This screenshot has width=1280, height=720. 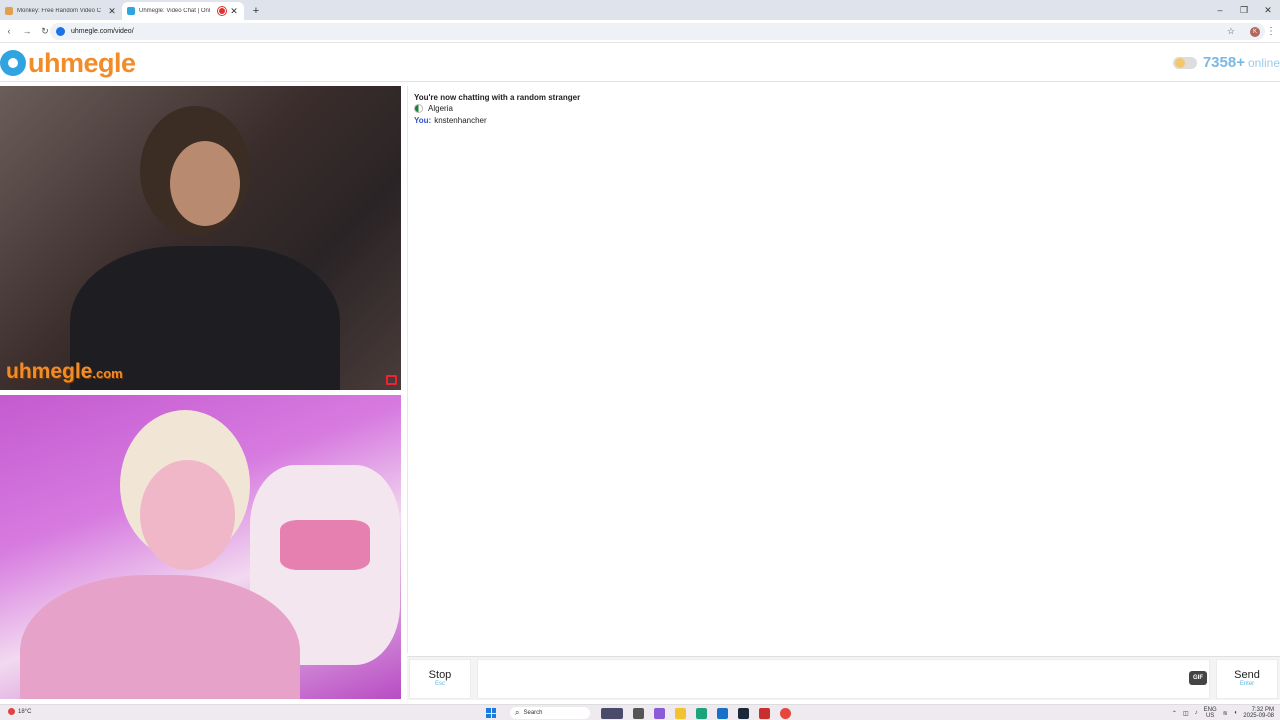 I want to click on site-info-icon, so click(x=60, y=31).